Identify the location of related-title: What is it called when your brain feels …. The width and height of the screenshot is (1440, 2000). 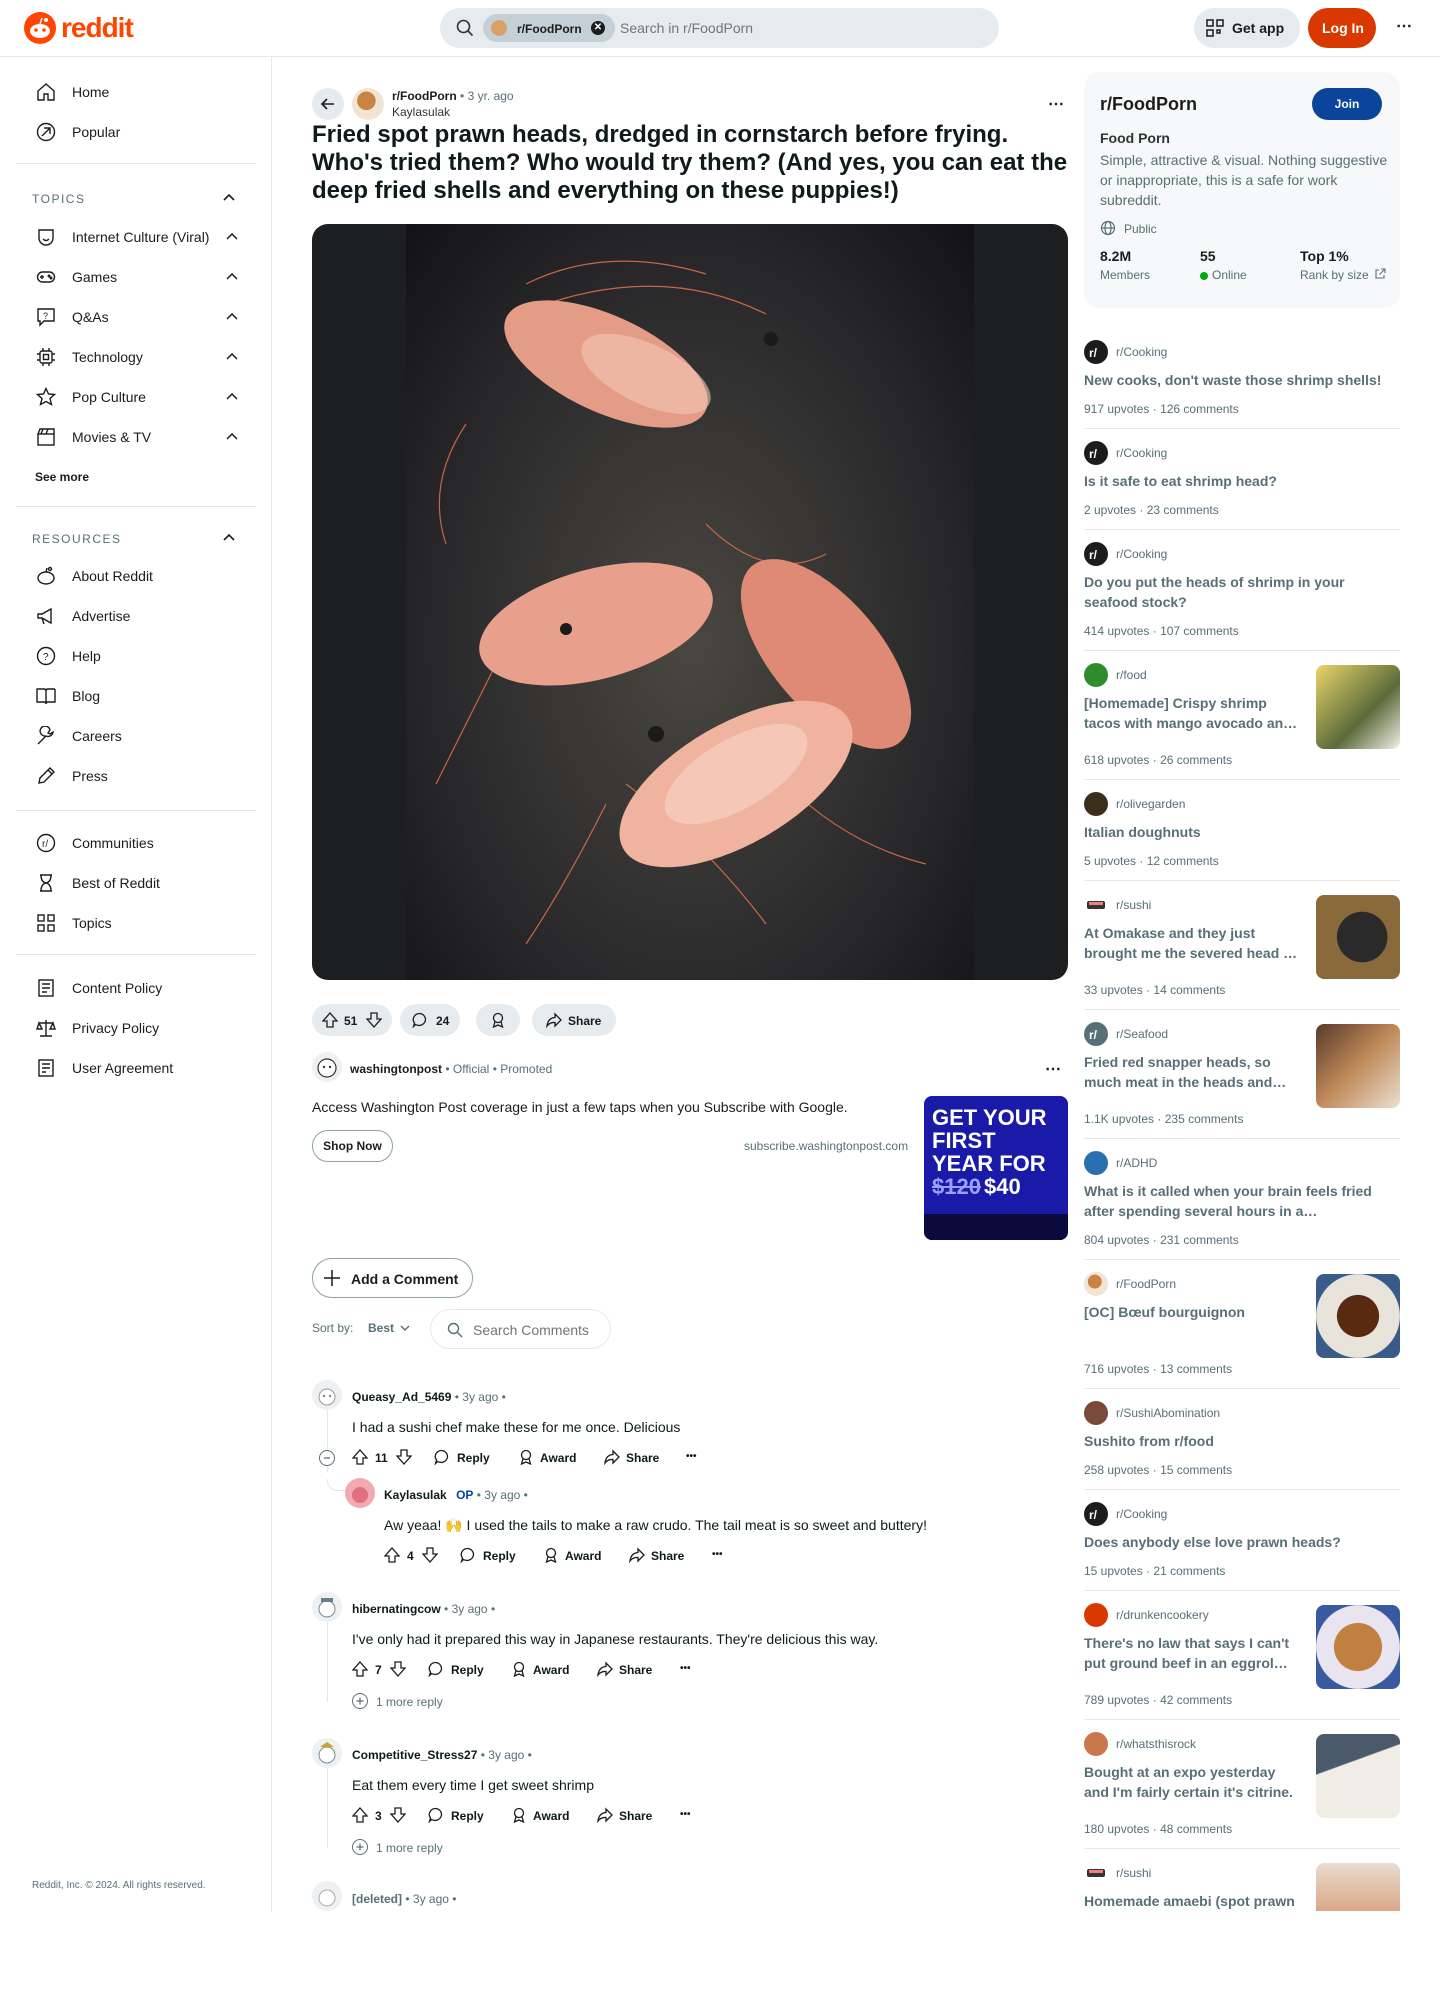
(1234, 1201).